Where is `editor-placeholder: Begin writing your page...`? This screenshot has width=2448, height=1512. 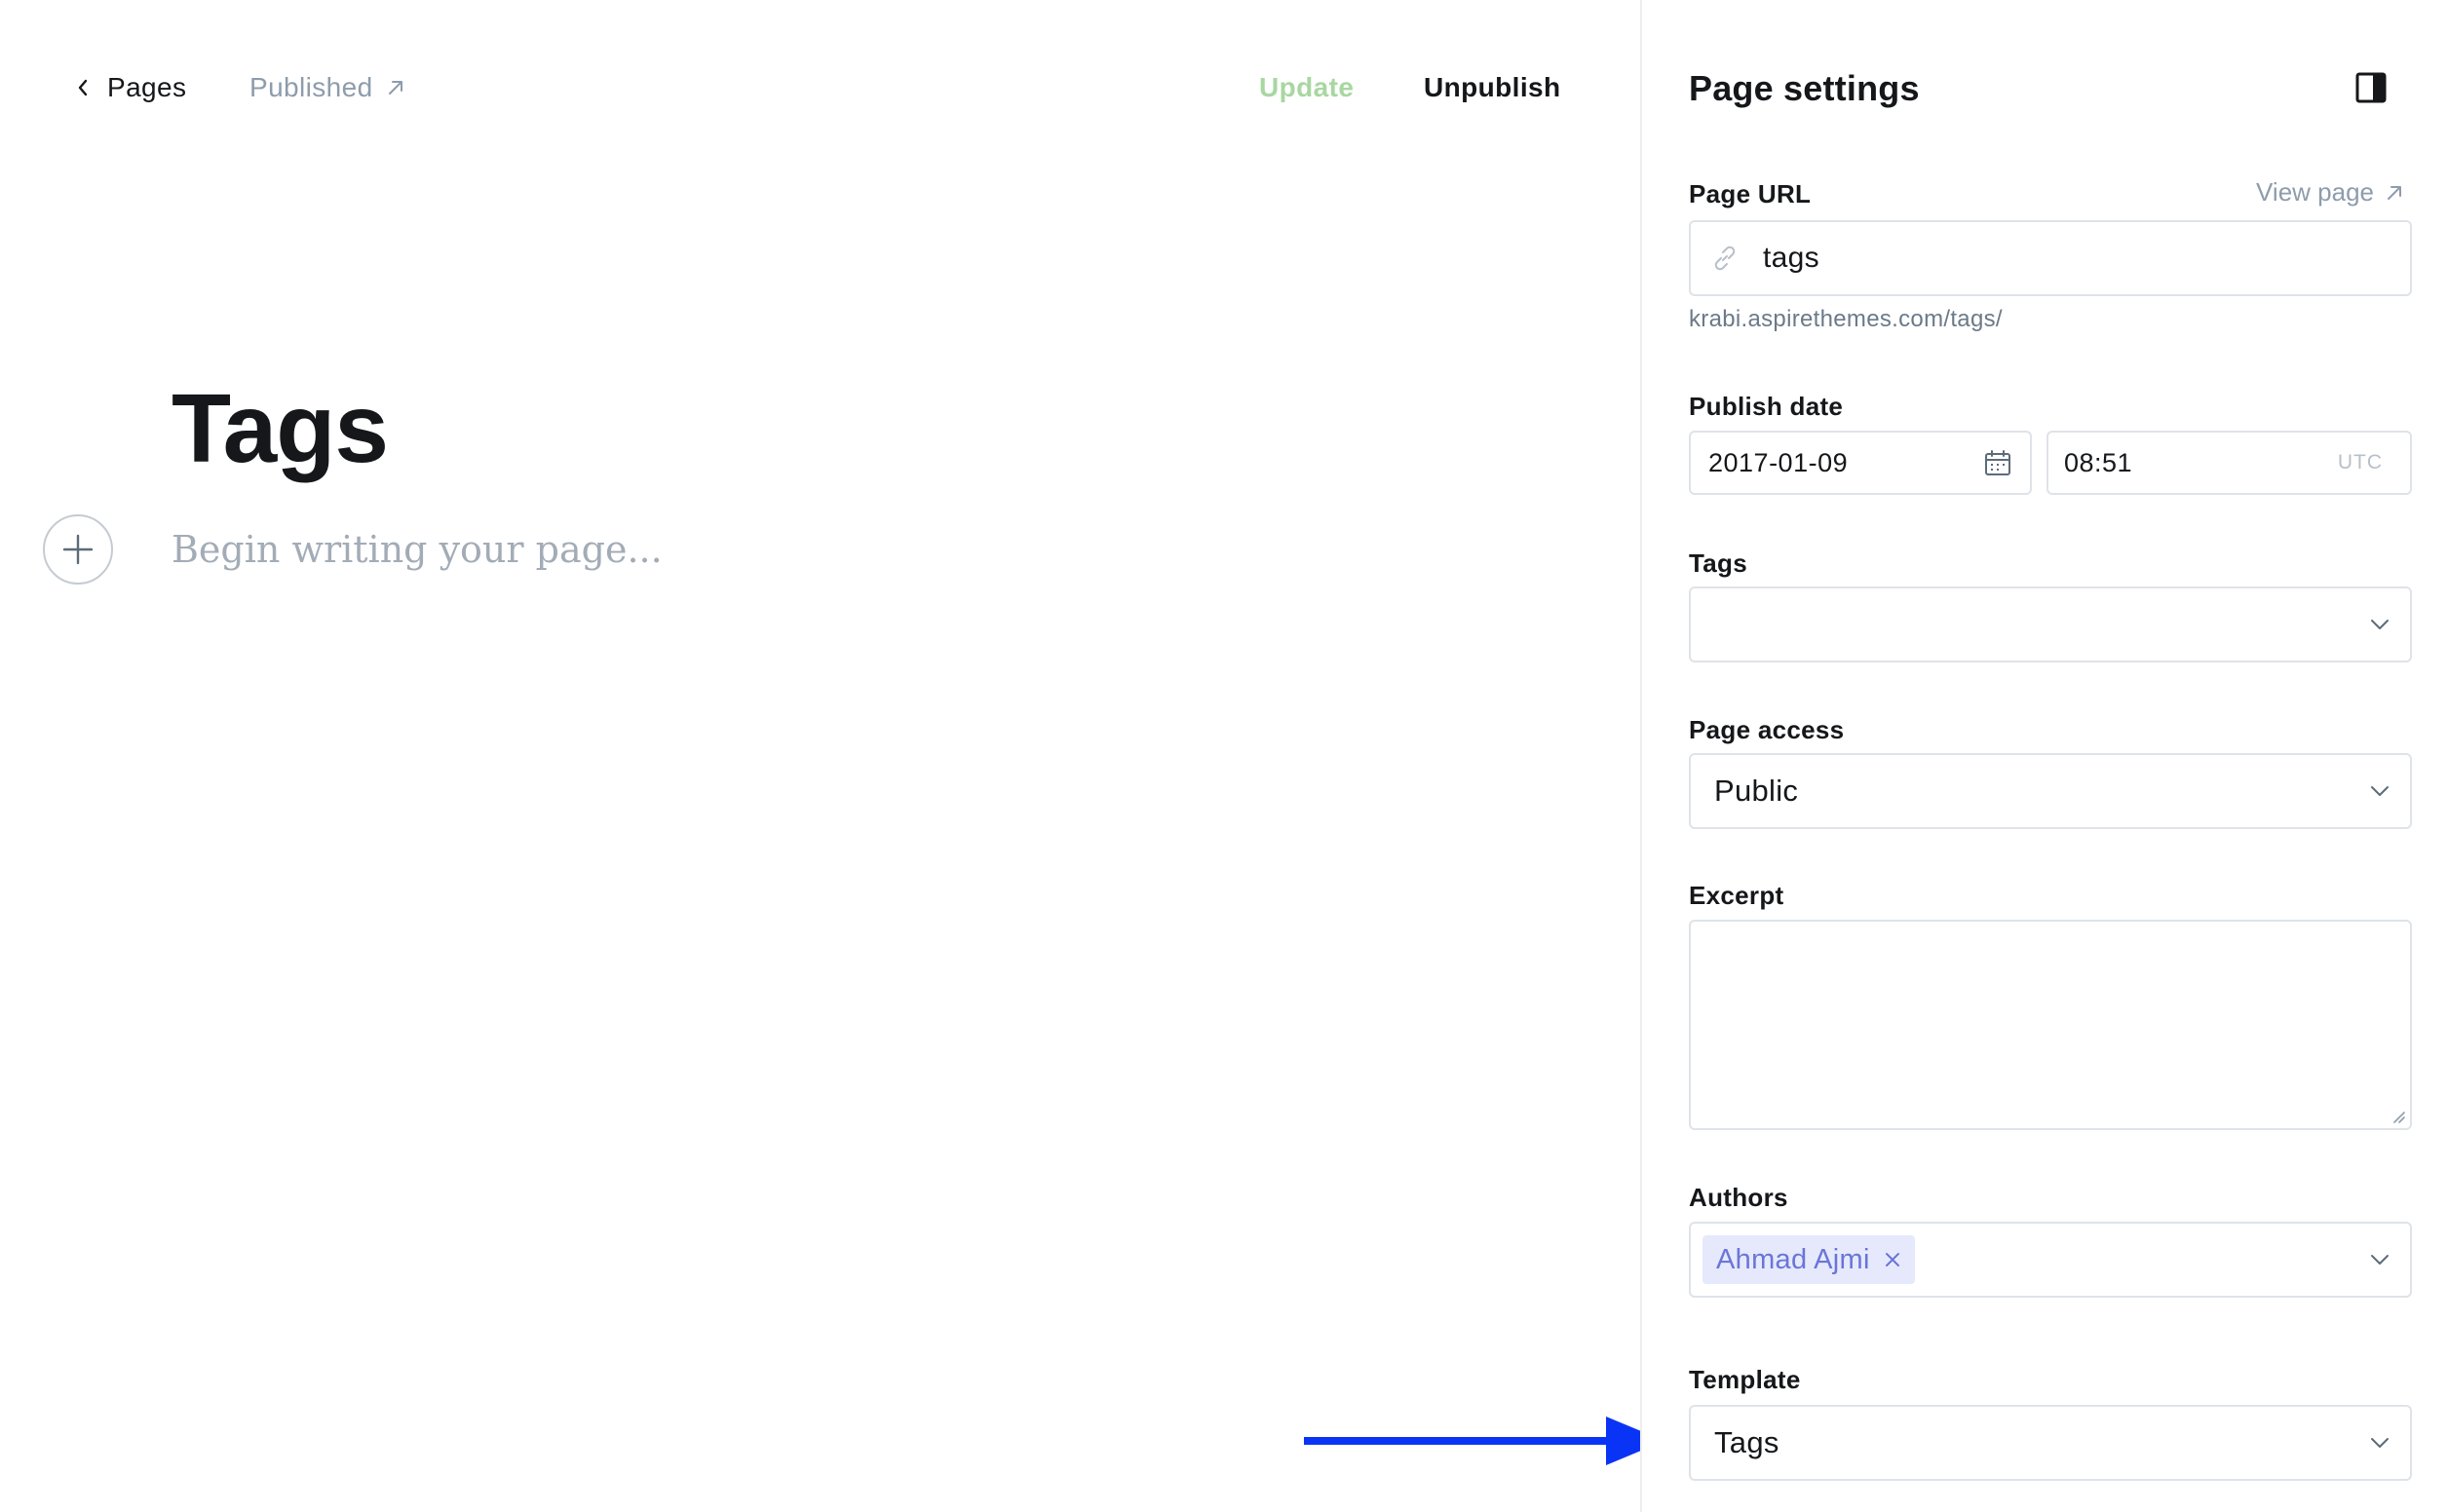
editor-placeholder: Begin writing your page... is located at coordinates (417, 549).